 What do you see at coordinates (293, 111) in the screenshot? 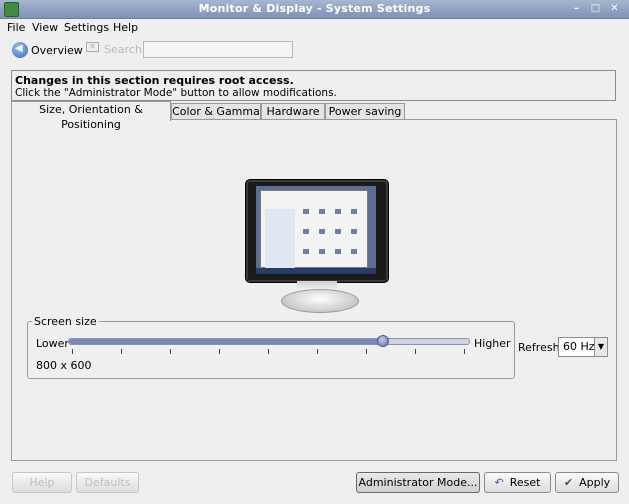
I see `tab-hardware: Hardware` at bounding box center [293, 111].